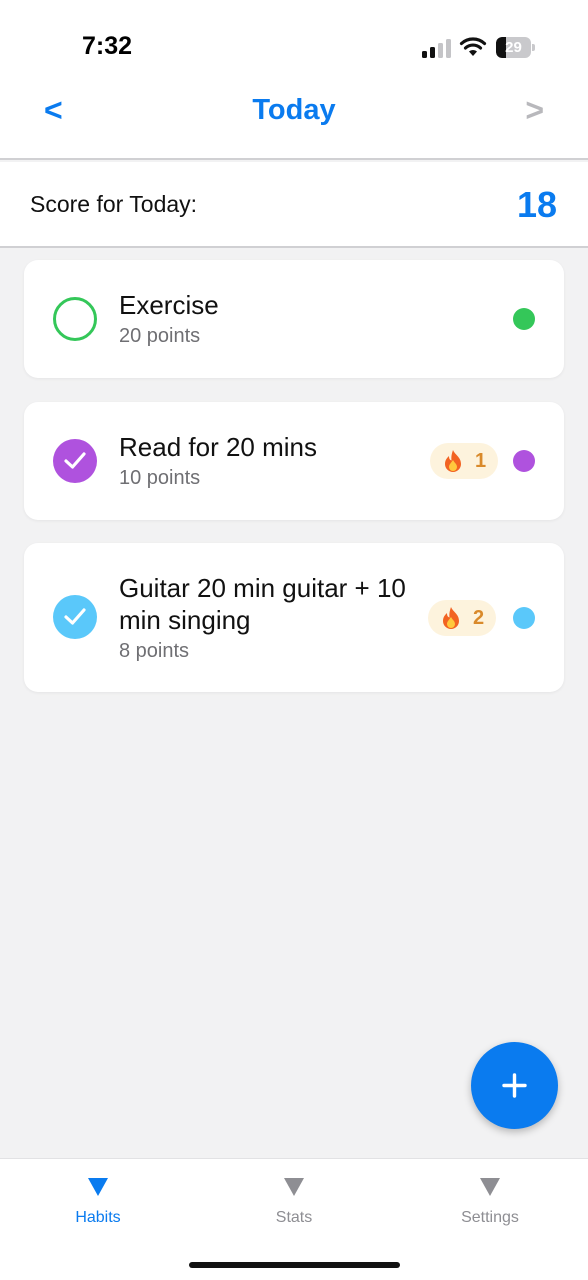 The image size is (588, 1280). Describe the element at coordinates (294, 40) in the screenshot. I see `status-bar: 7:32 29` at that location.